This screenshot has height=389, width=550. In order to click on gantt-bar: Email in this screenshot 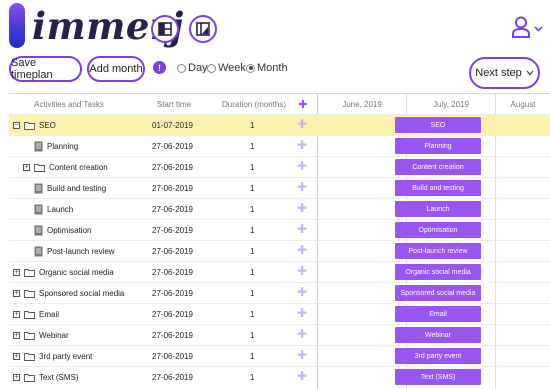, I will do `click(438, 314)`.